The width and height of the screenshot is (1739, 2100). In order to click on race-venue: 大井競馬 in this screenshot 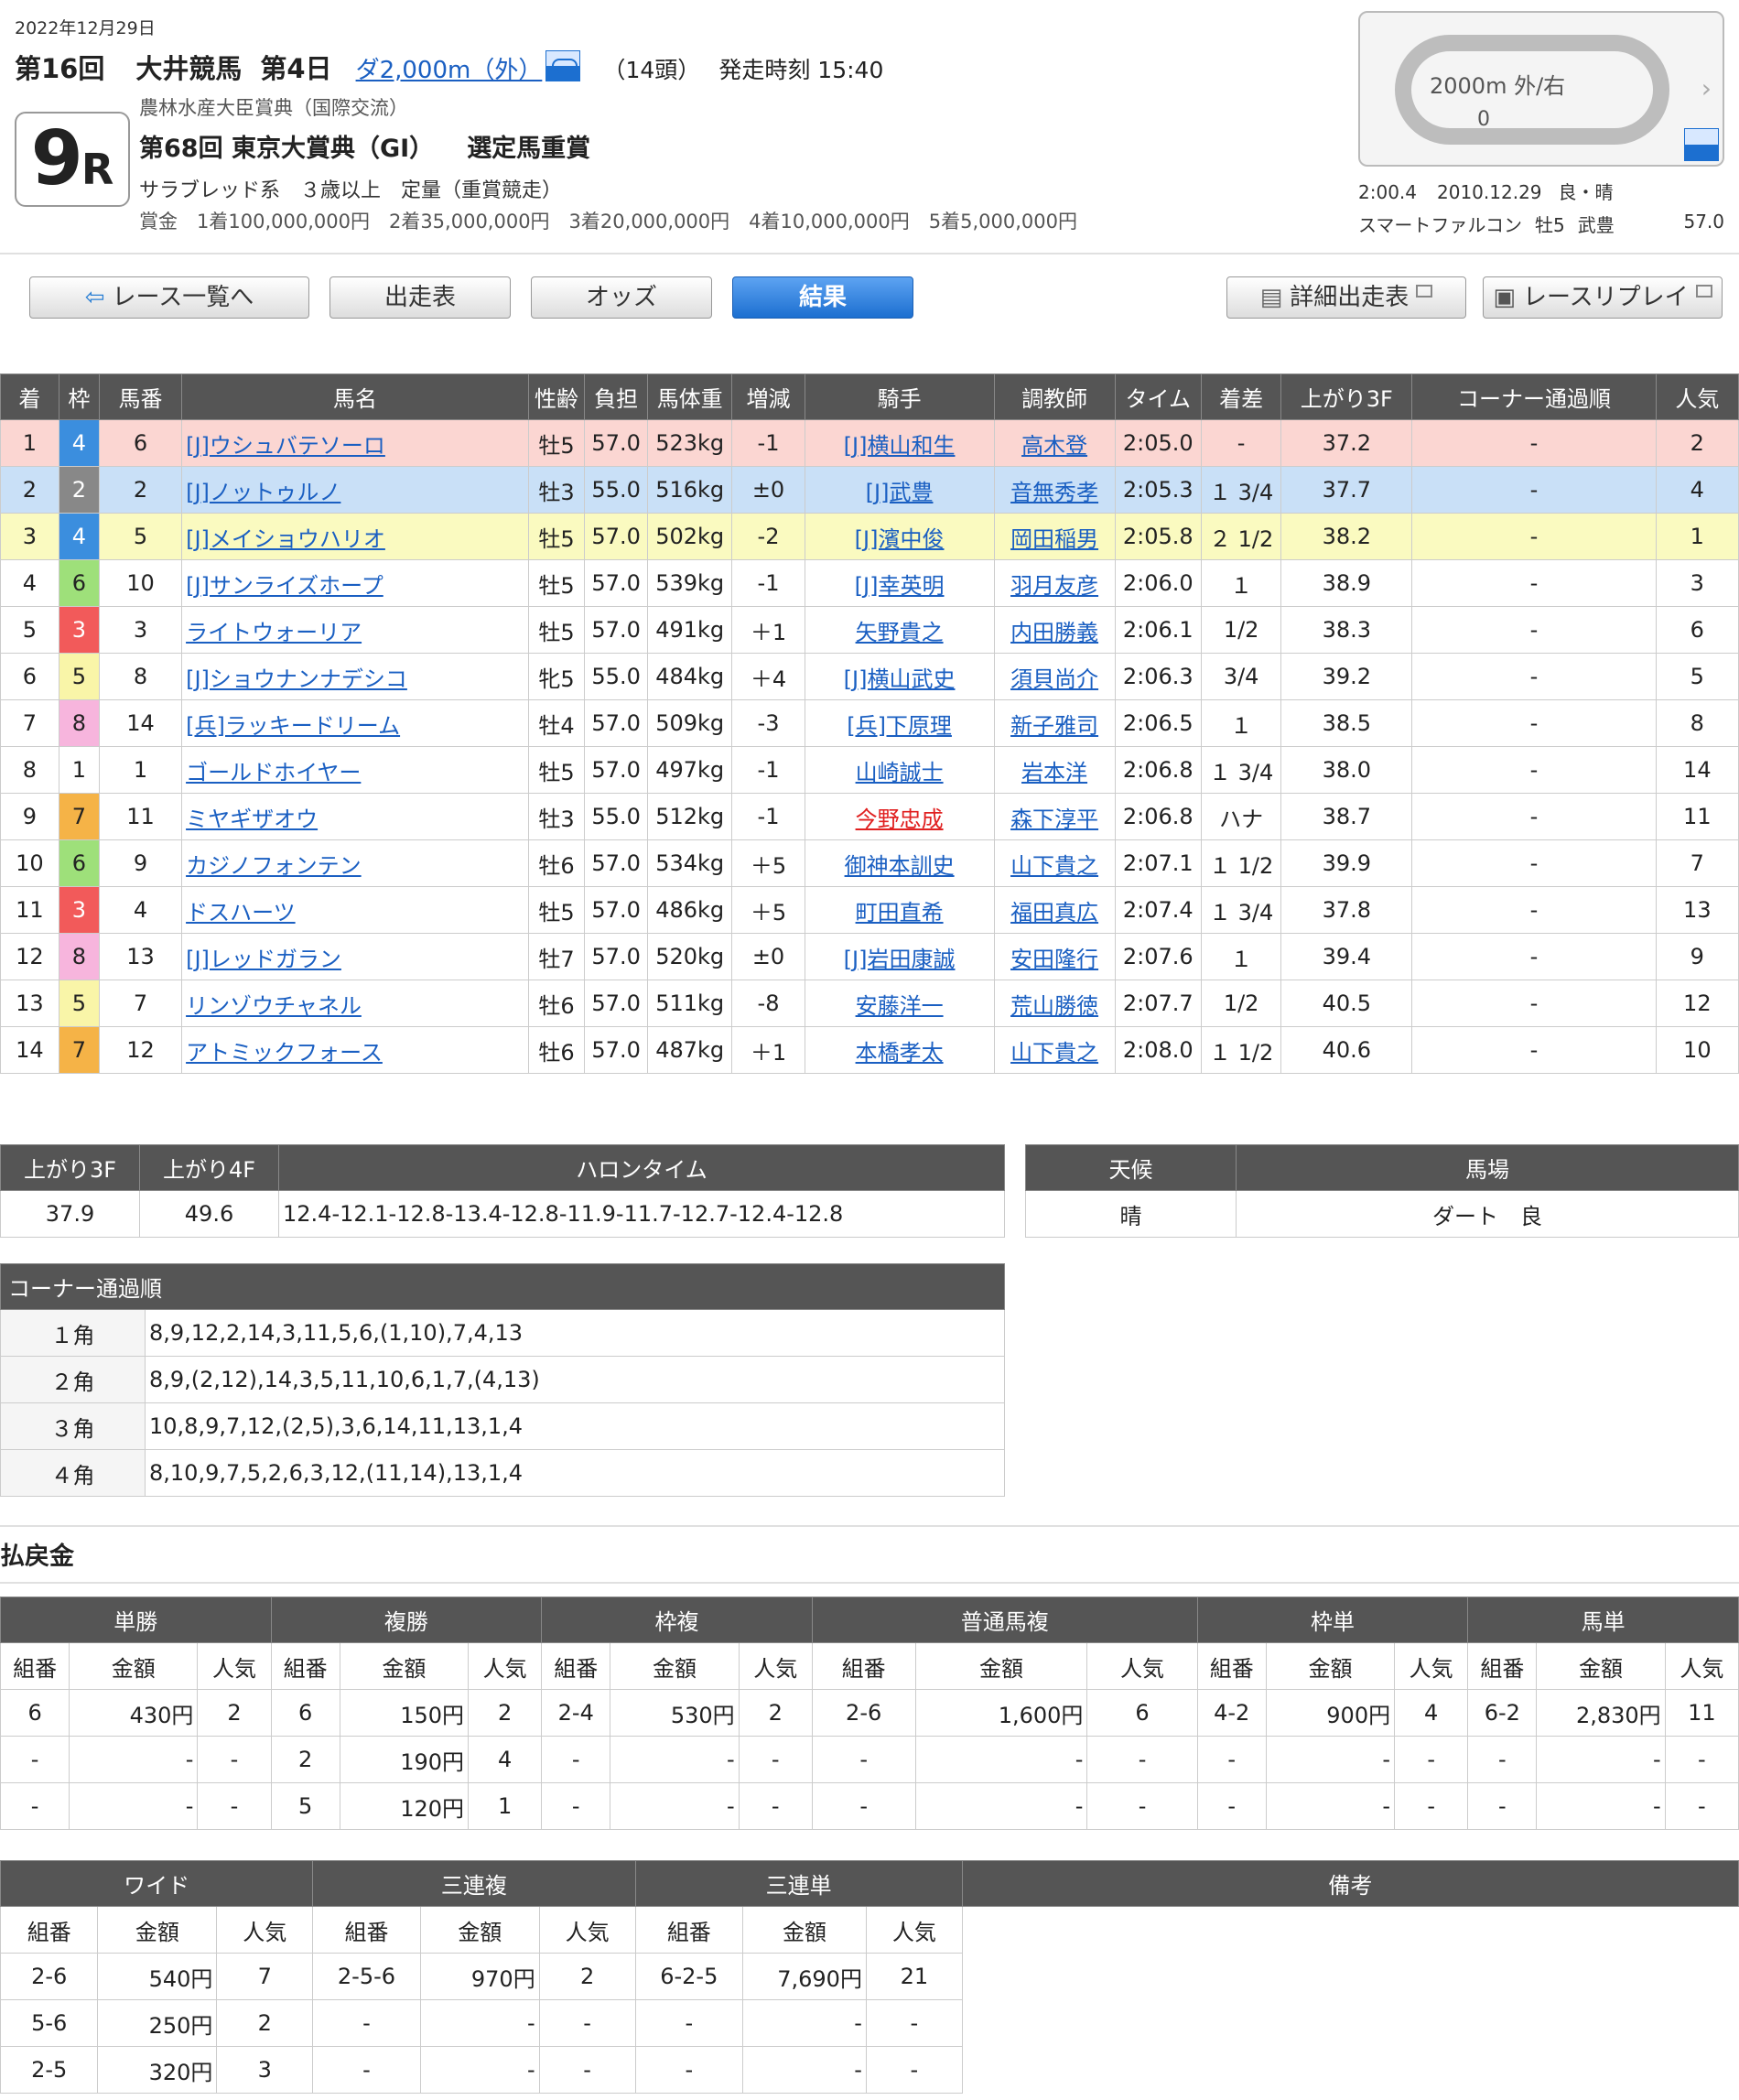, I will do `click(189, 68)`.